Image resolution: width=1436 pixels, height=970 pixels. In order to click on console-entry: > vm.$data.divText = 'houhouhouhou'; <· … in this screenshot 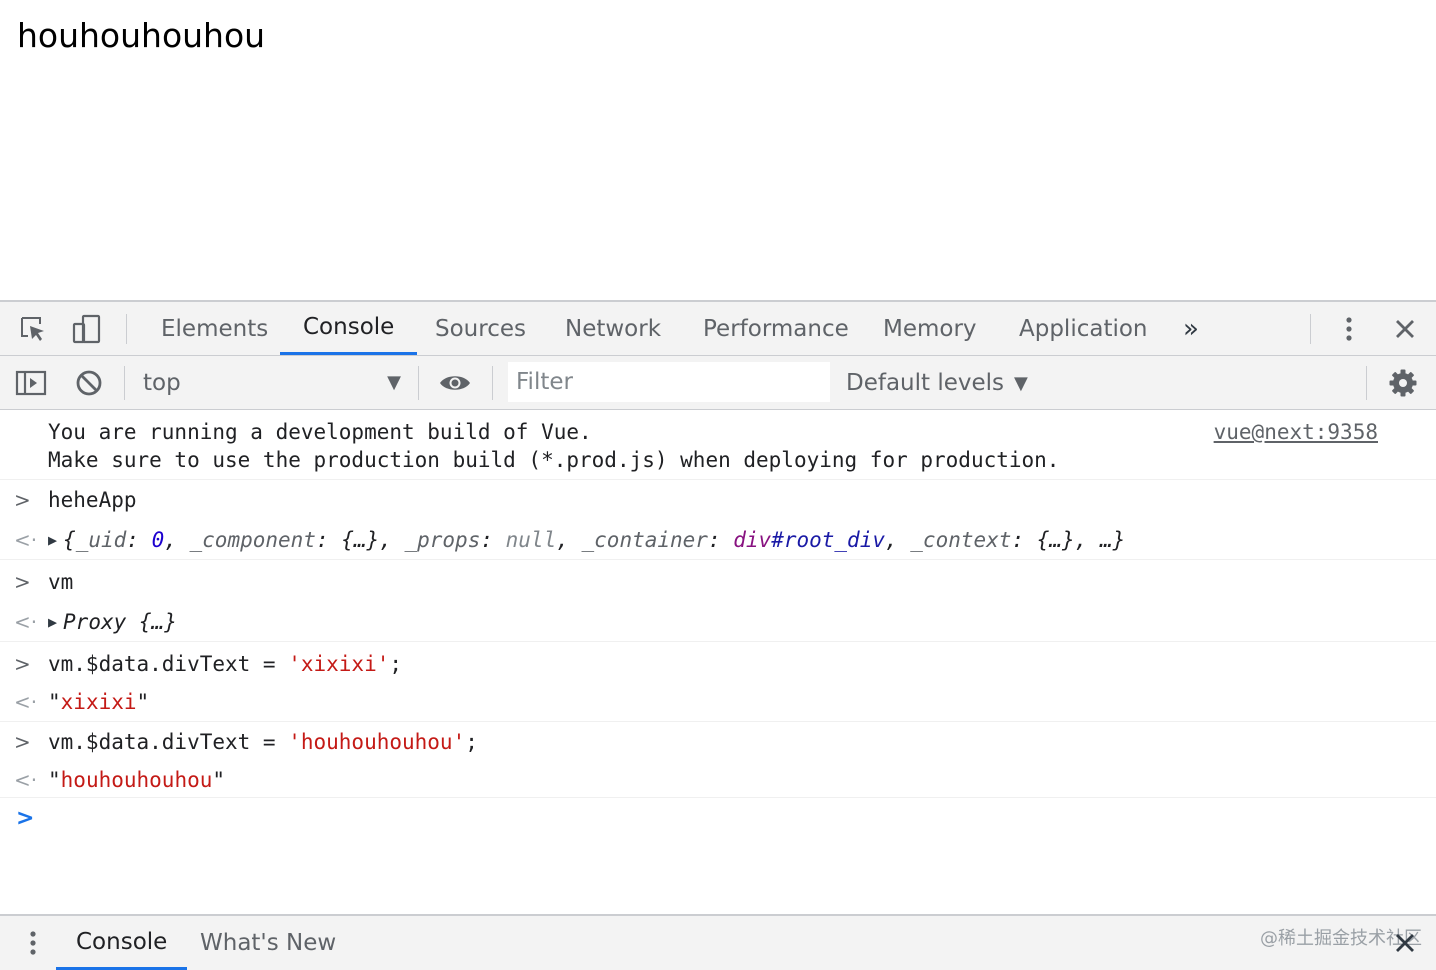, I will do `click(718, 760)`.